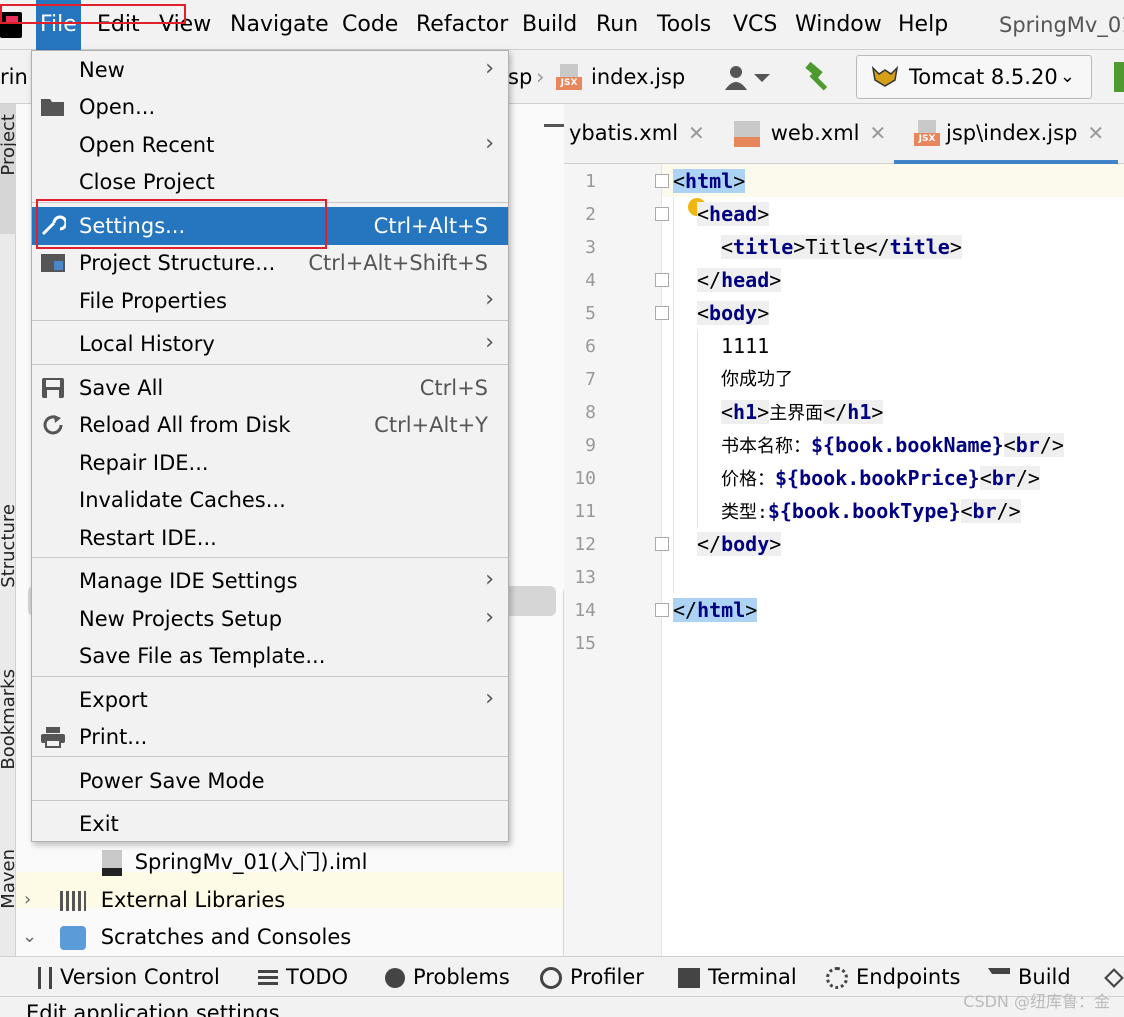 Image resolution: width=1124 pixels, height=1017 pixels. I want to click on menu-item-save-all: Save All Ctrl+S, so click(270, 388).